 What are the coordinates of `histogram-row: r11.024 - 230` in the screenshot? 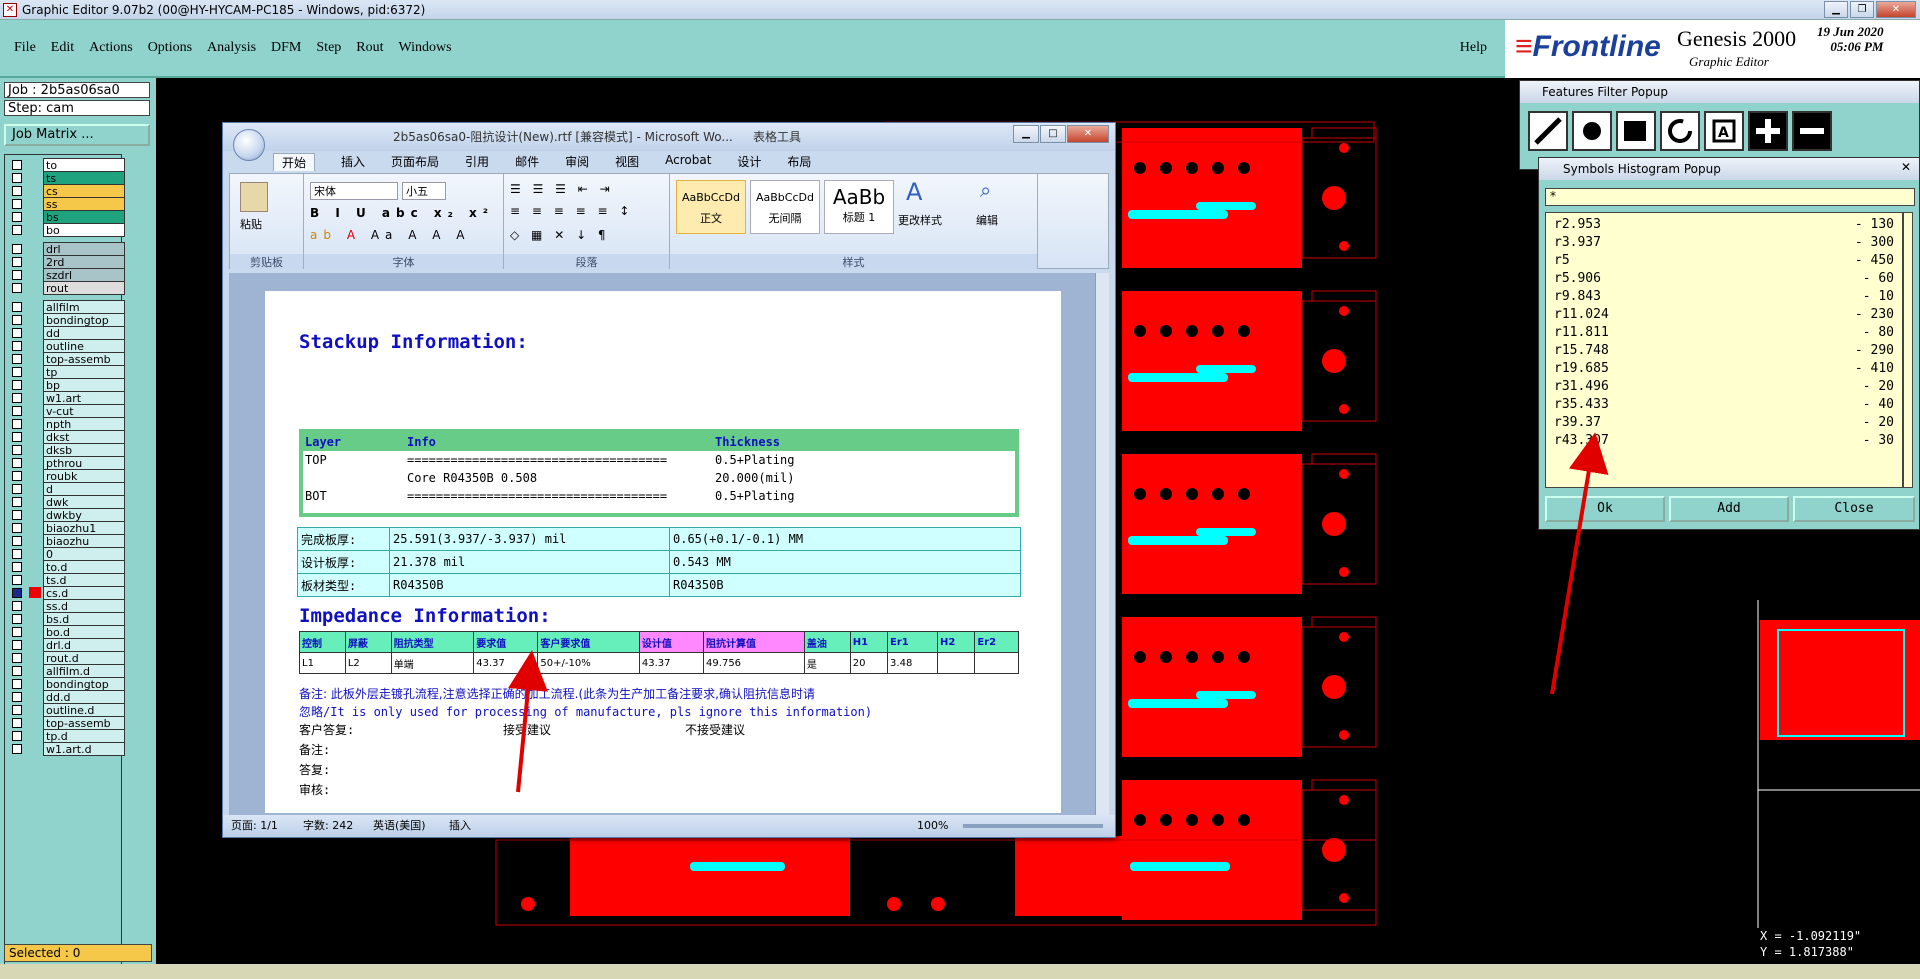 It's located at (1724, 316).